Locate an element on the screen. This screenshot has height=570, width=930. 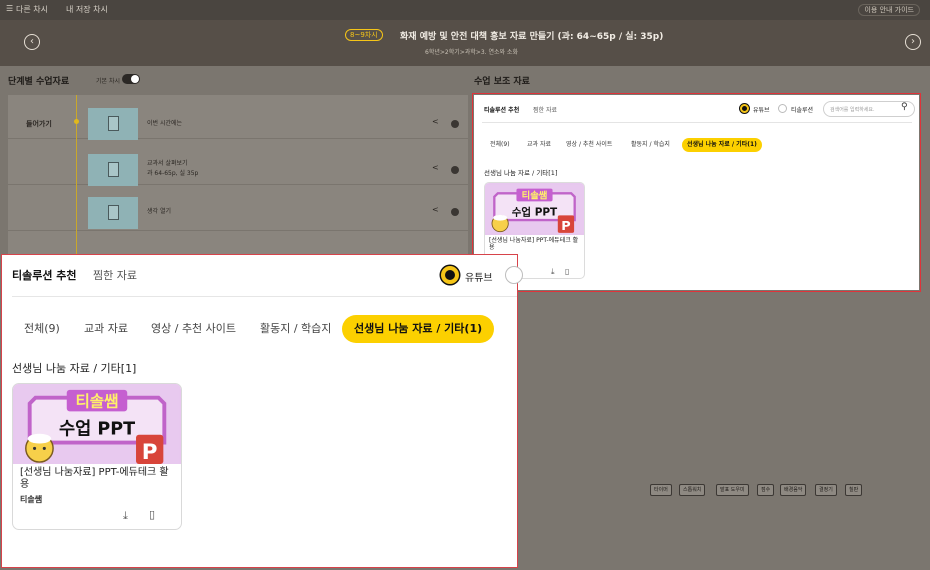
search-placeholder: 검색어를 입력하세요. is located at coordinates (852, 110).